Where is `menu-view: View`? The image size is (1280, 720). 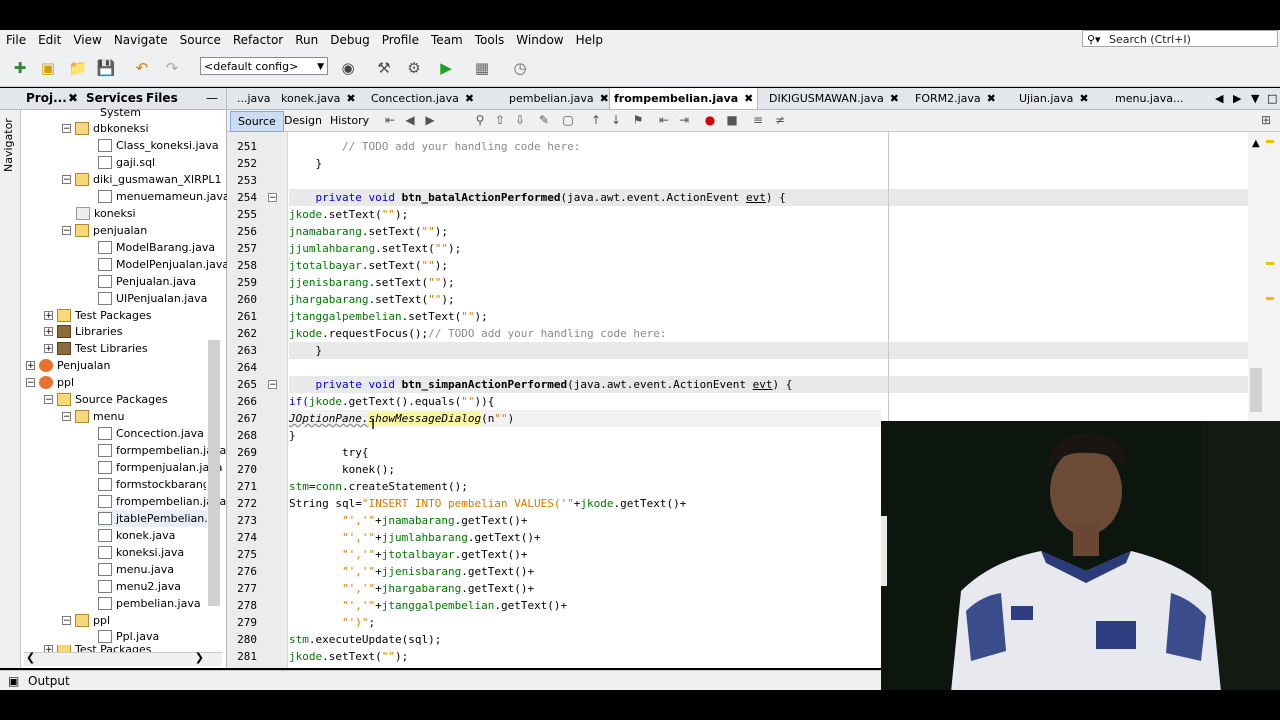 menu-view: View is located at coordinates (87, 40).